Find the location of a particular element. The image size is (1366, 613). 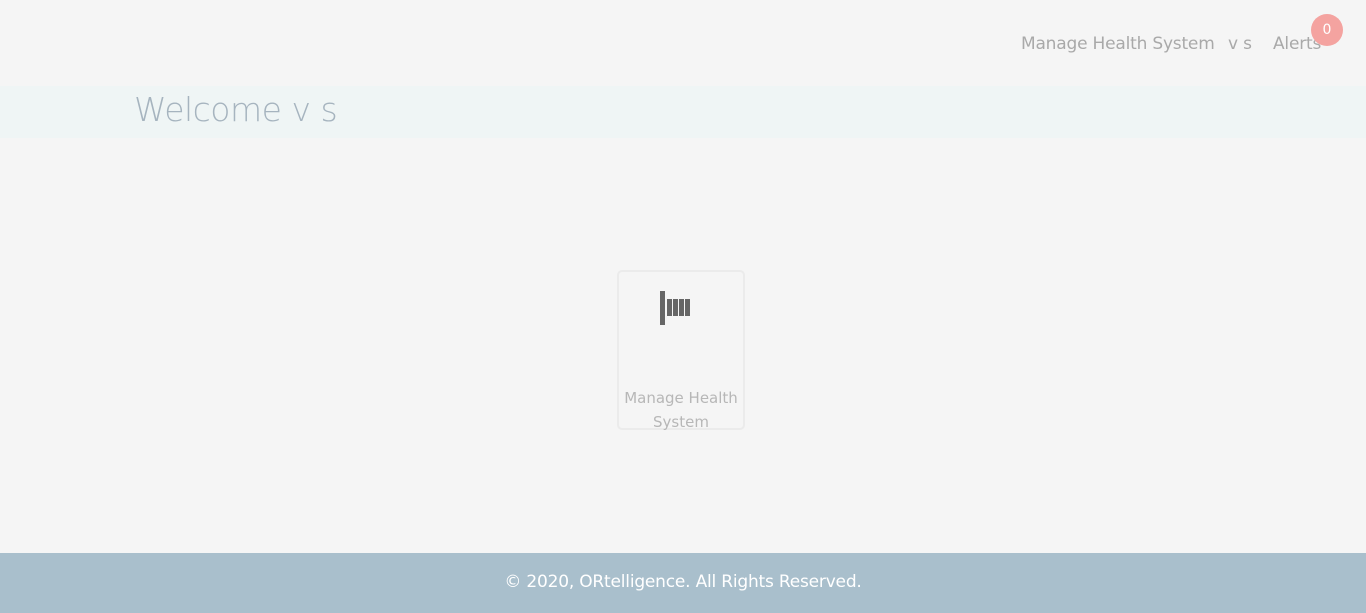

manage-health-system-tile: Manage Health System is located at coordinates (681, 350).